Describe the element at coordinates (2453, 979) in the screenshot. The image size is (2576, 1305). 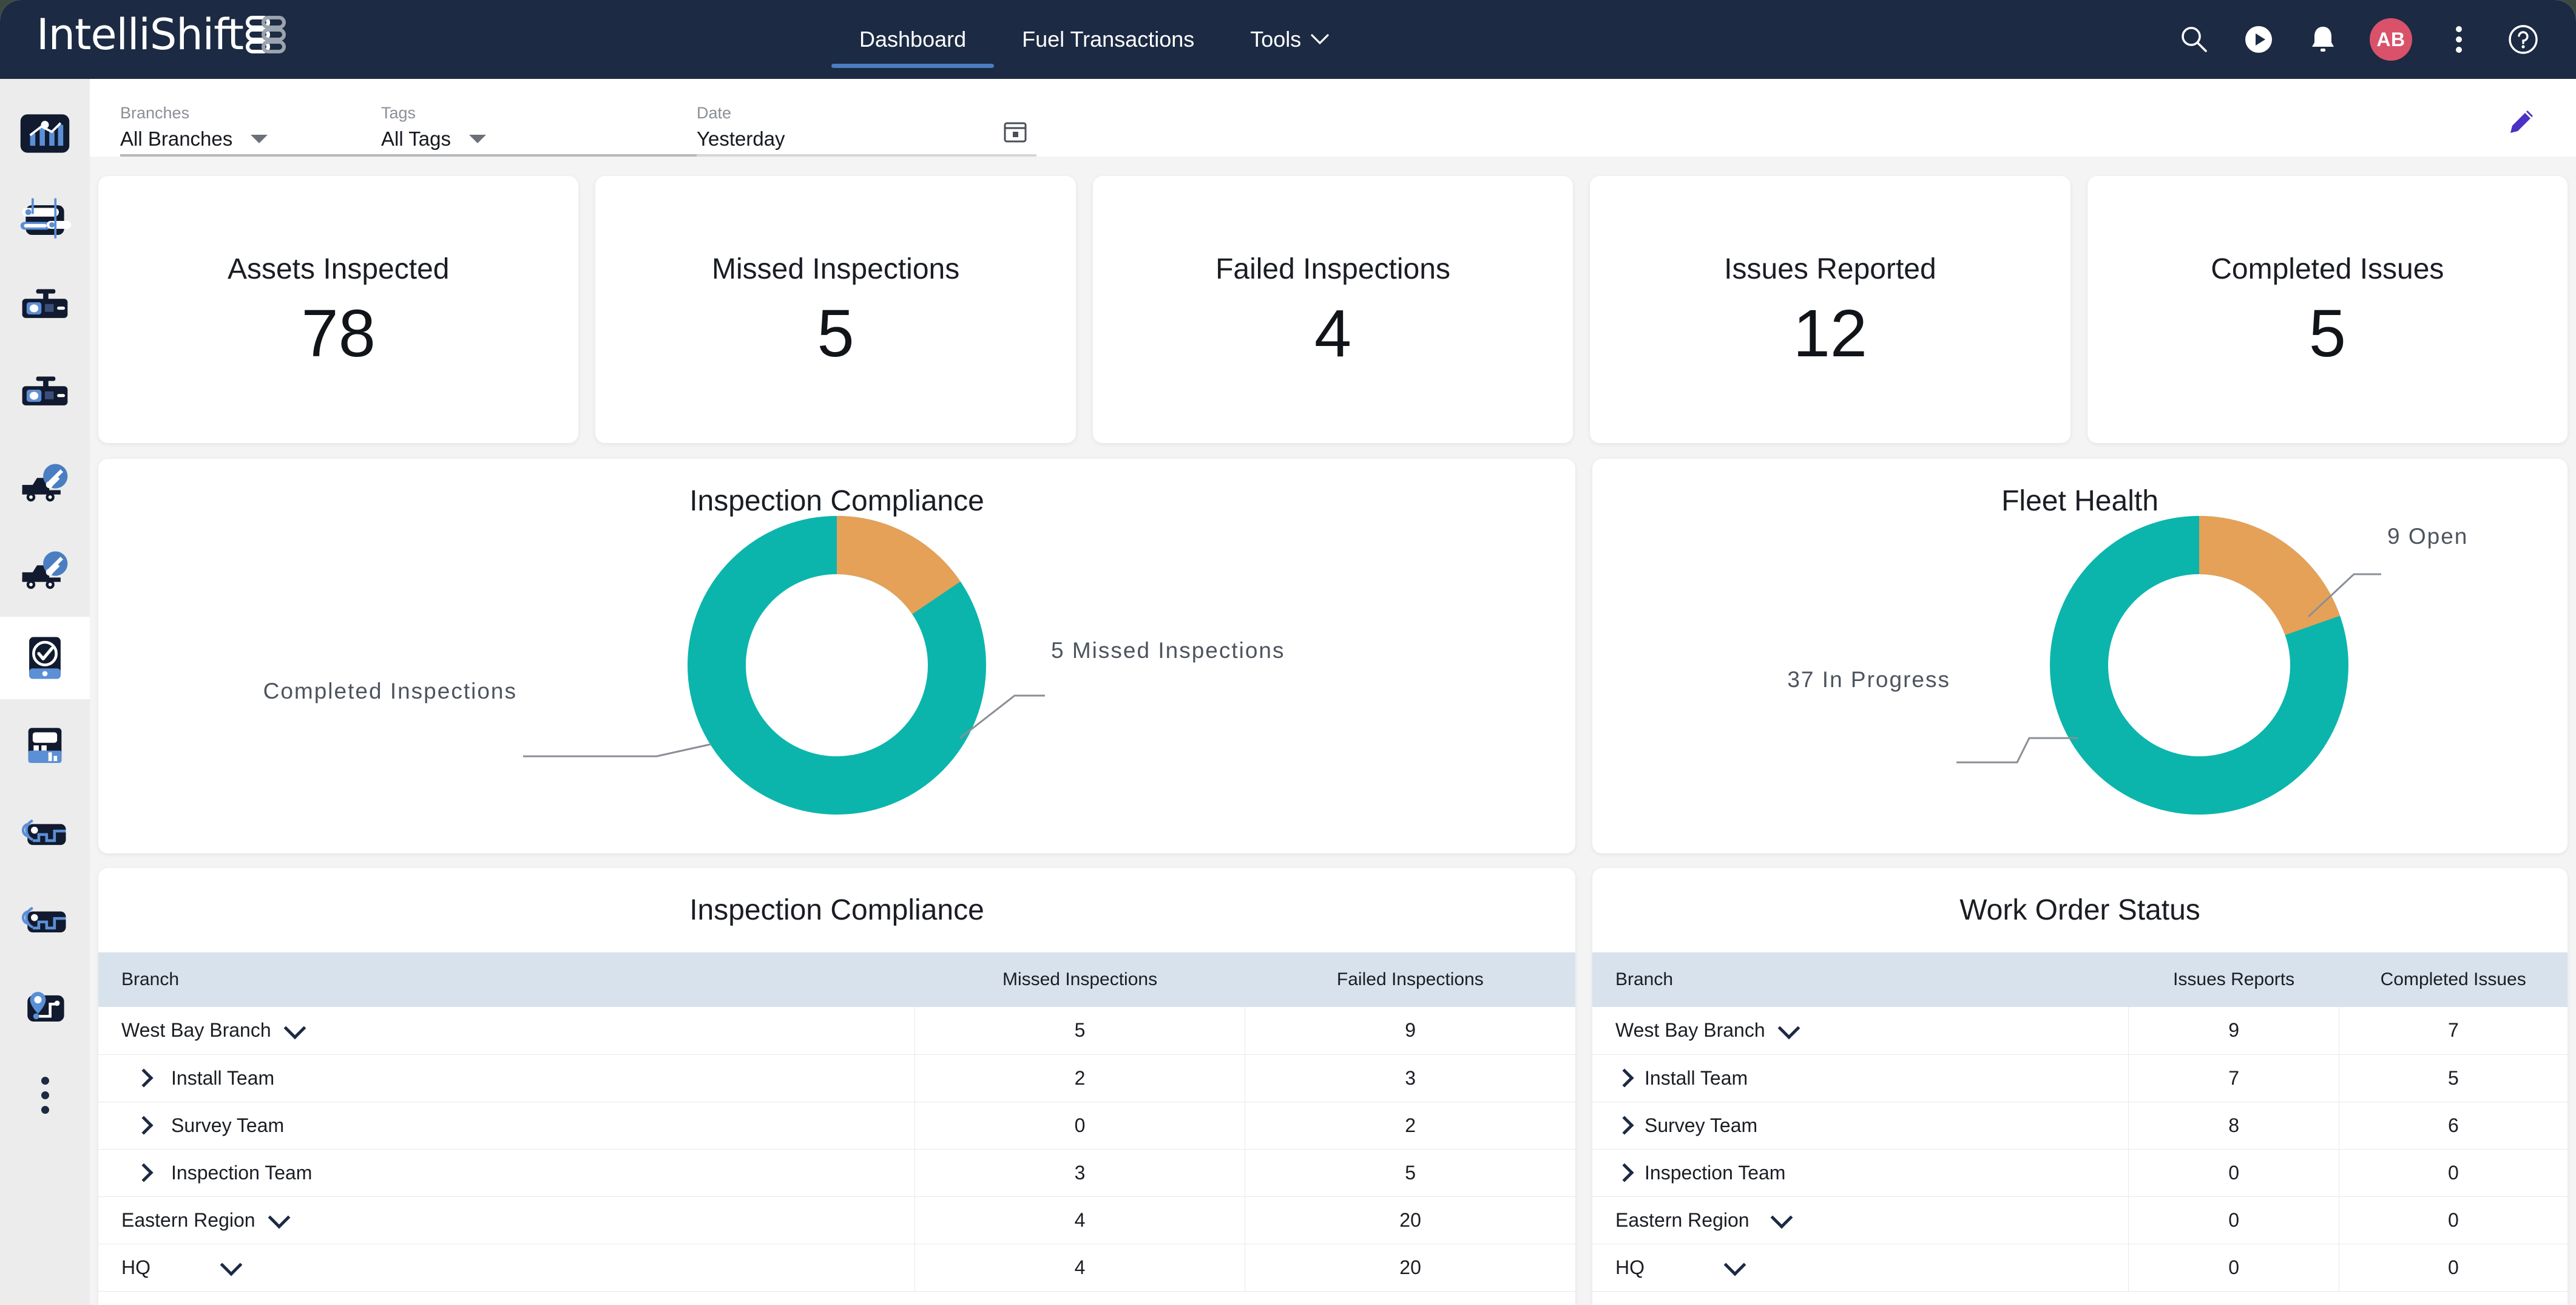
I see `column-header-completed-issues: Completed Issues` at that location.